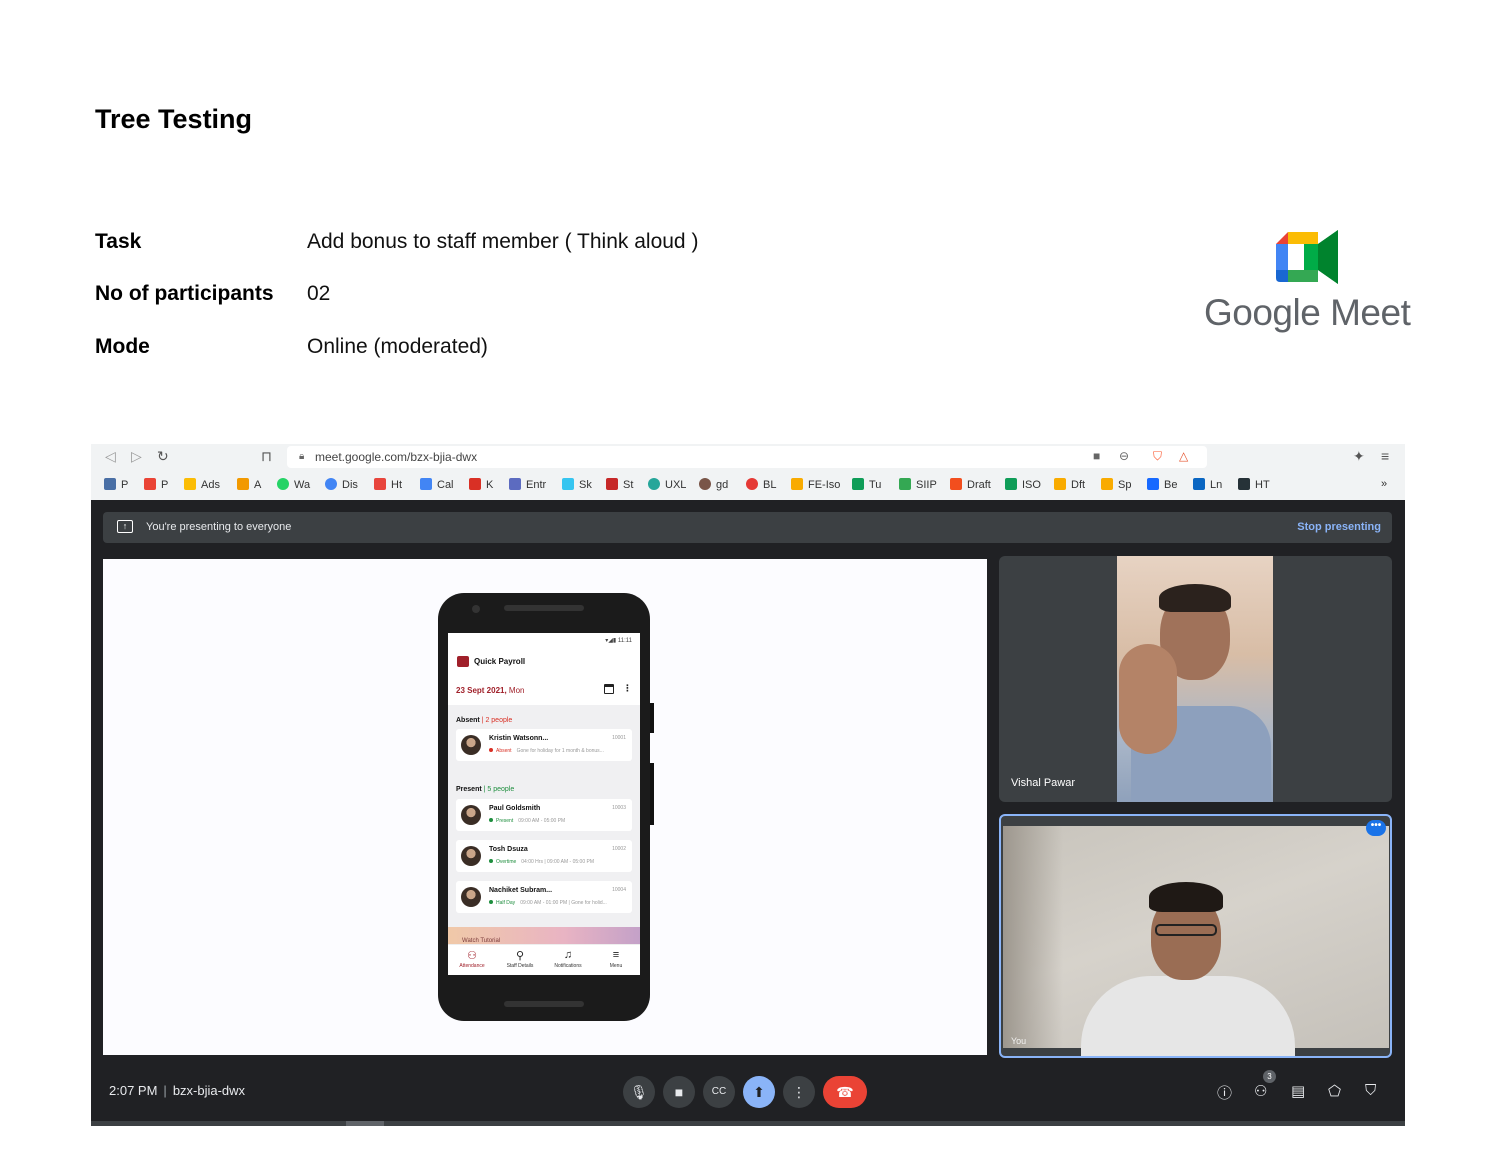 The width and height of the screenshot is (1500, 1174). I want to click on camera-button: ■, so click(679, 1092).